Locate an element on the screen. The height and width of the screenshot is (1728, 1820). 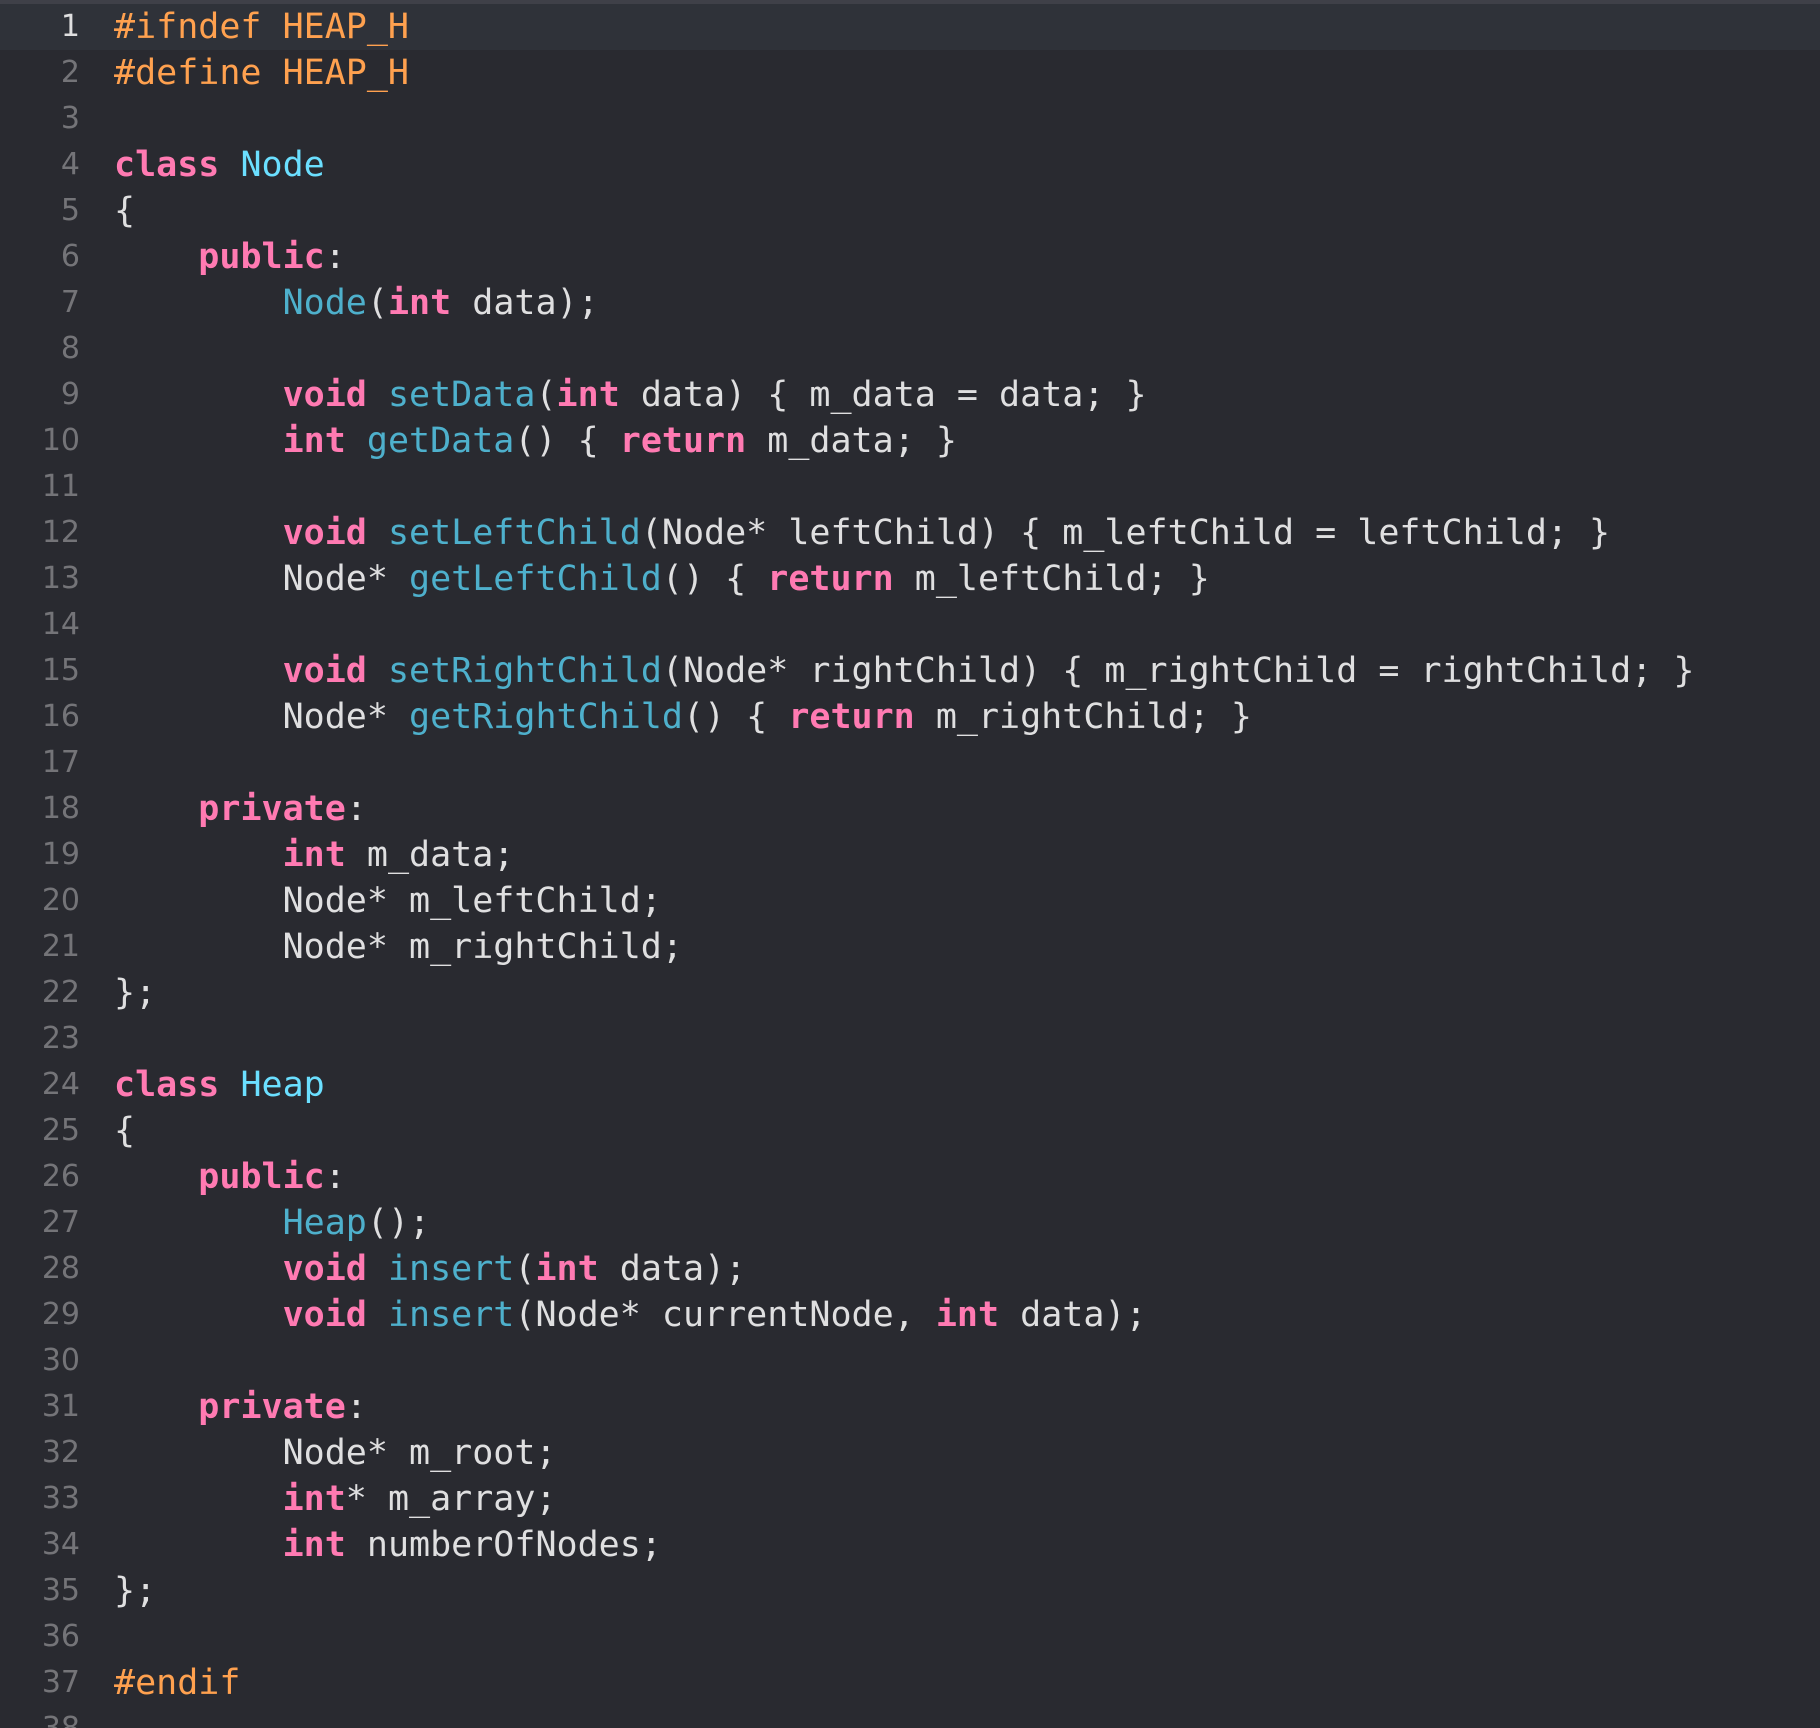
line-number: 37 is located at coordinates (60, 1682).